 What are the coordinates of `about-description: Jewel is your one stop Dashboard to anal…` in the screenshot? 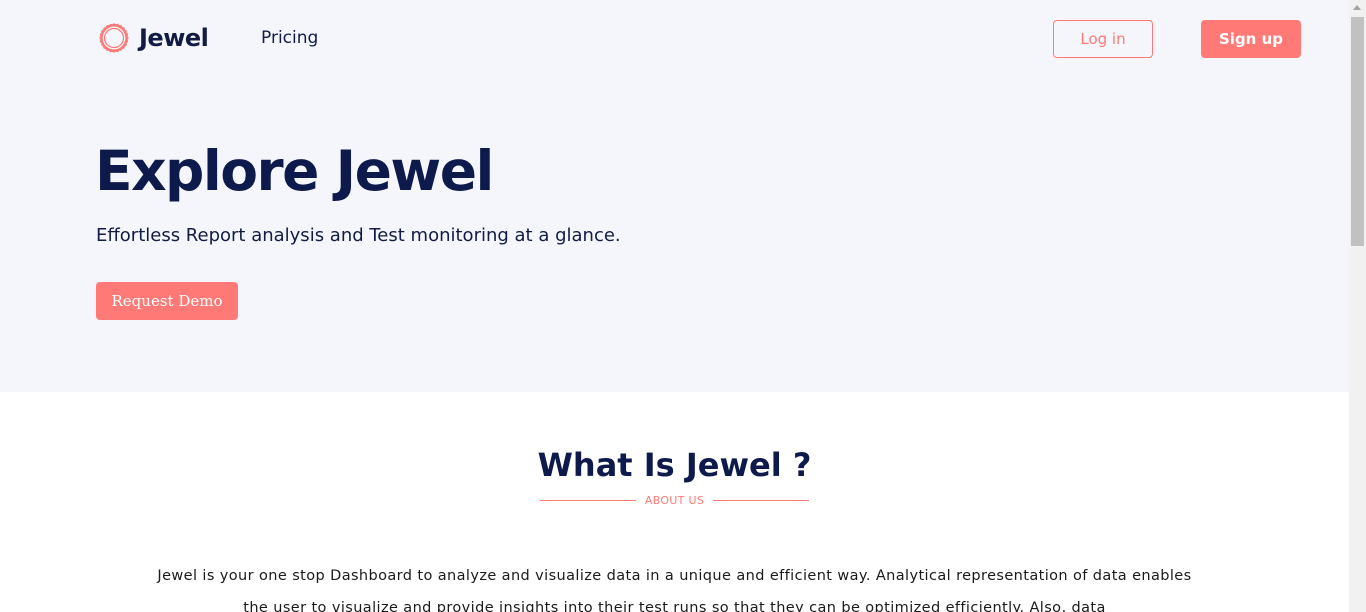 It's located at (674, 590).